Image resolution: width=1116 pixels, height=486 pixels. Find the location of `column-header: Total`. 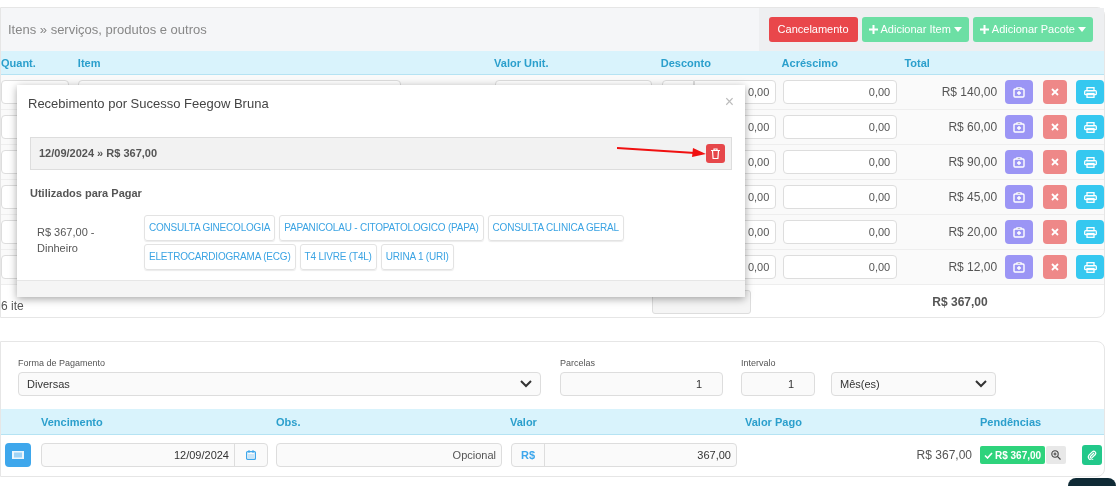

column-header: Total is located at coordinates (917, 62).